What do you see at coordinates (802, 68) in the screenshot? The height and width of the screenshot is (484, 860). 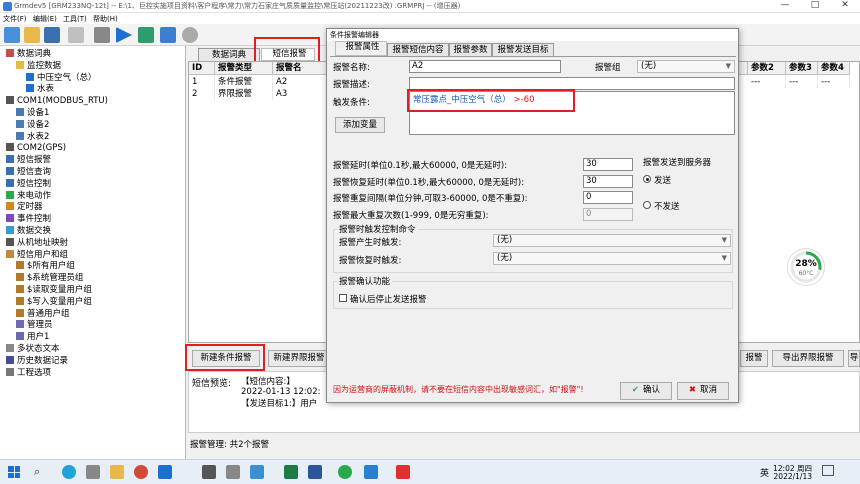 I see `grid-header-param3: 参数3` at bounding box center [802, 68].